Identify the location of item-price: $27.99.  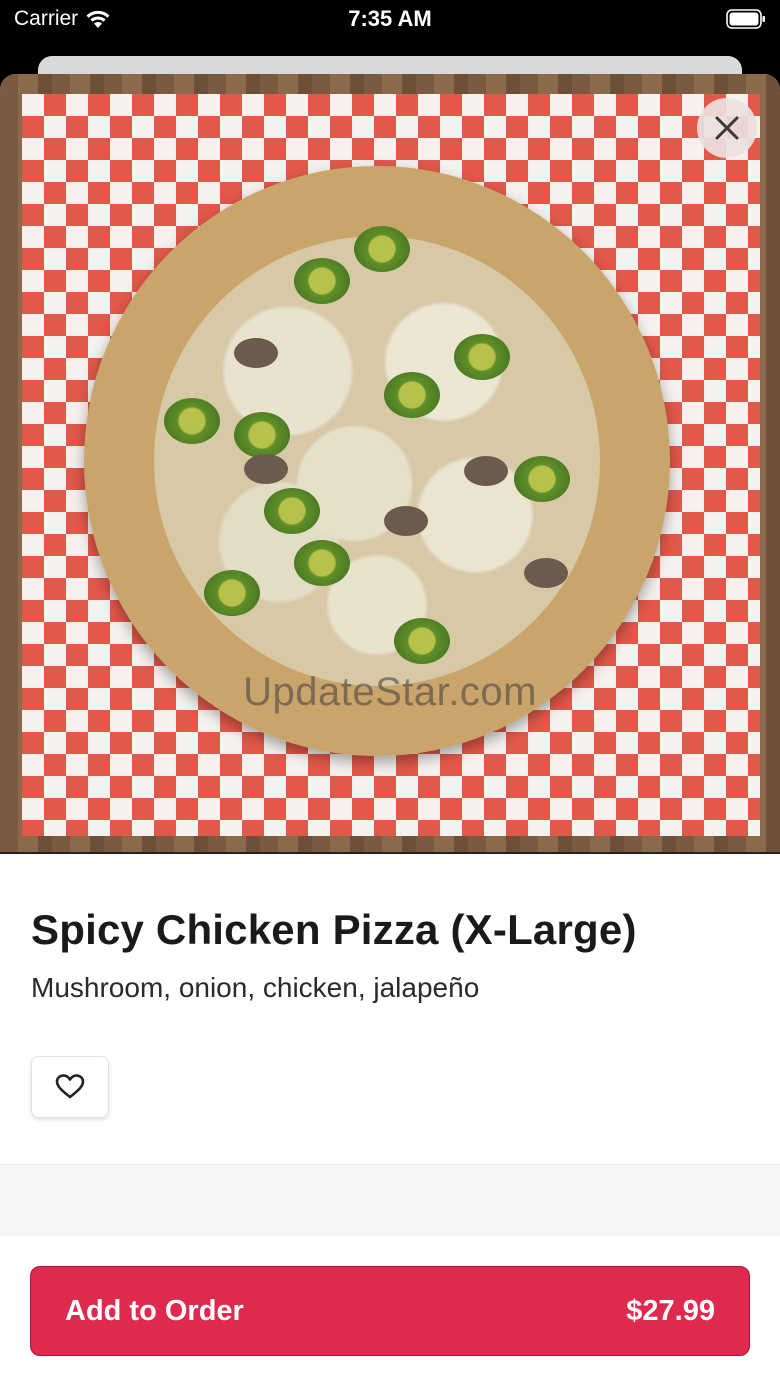
(670, 1310).